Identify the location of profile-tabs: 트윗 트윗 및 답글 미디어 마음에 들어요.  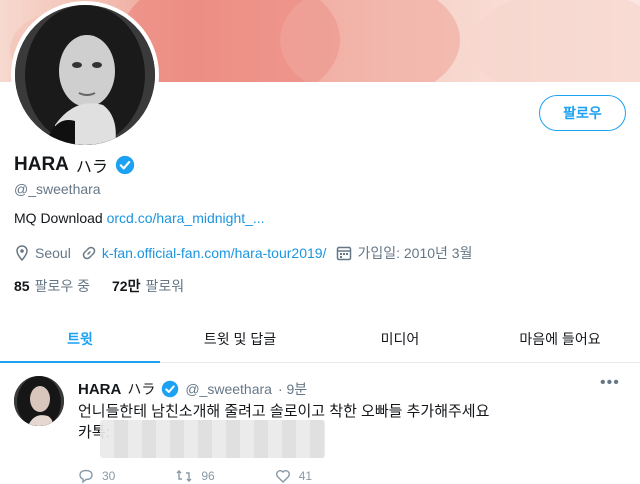
(320, 339).